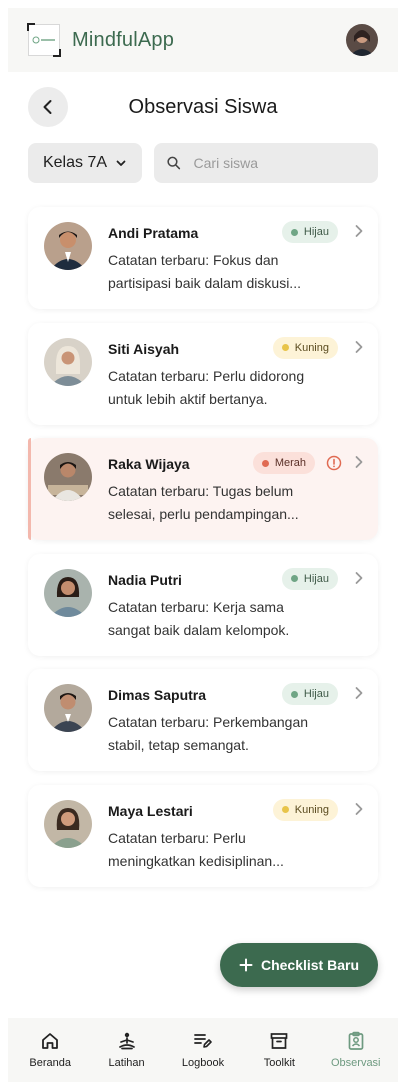 Image resolution: width=406 pixels, height=1090 pixels. What do you see at coordinates (355, 1063) in the screenshot?
I see `nav-label: Observasi` at bounding box center [355, 1063].